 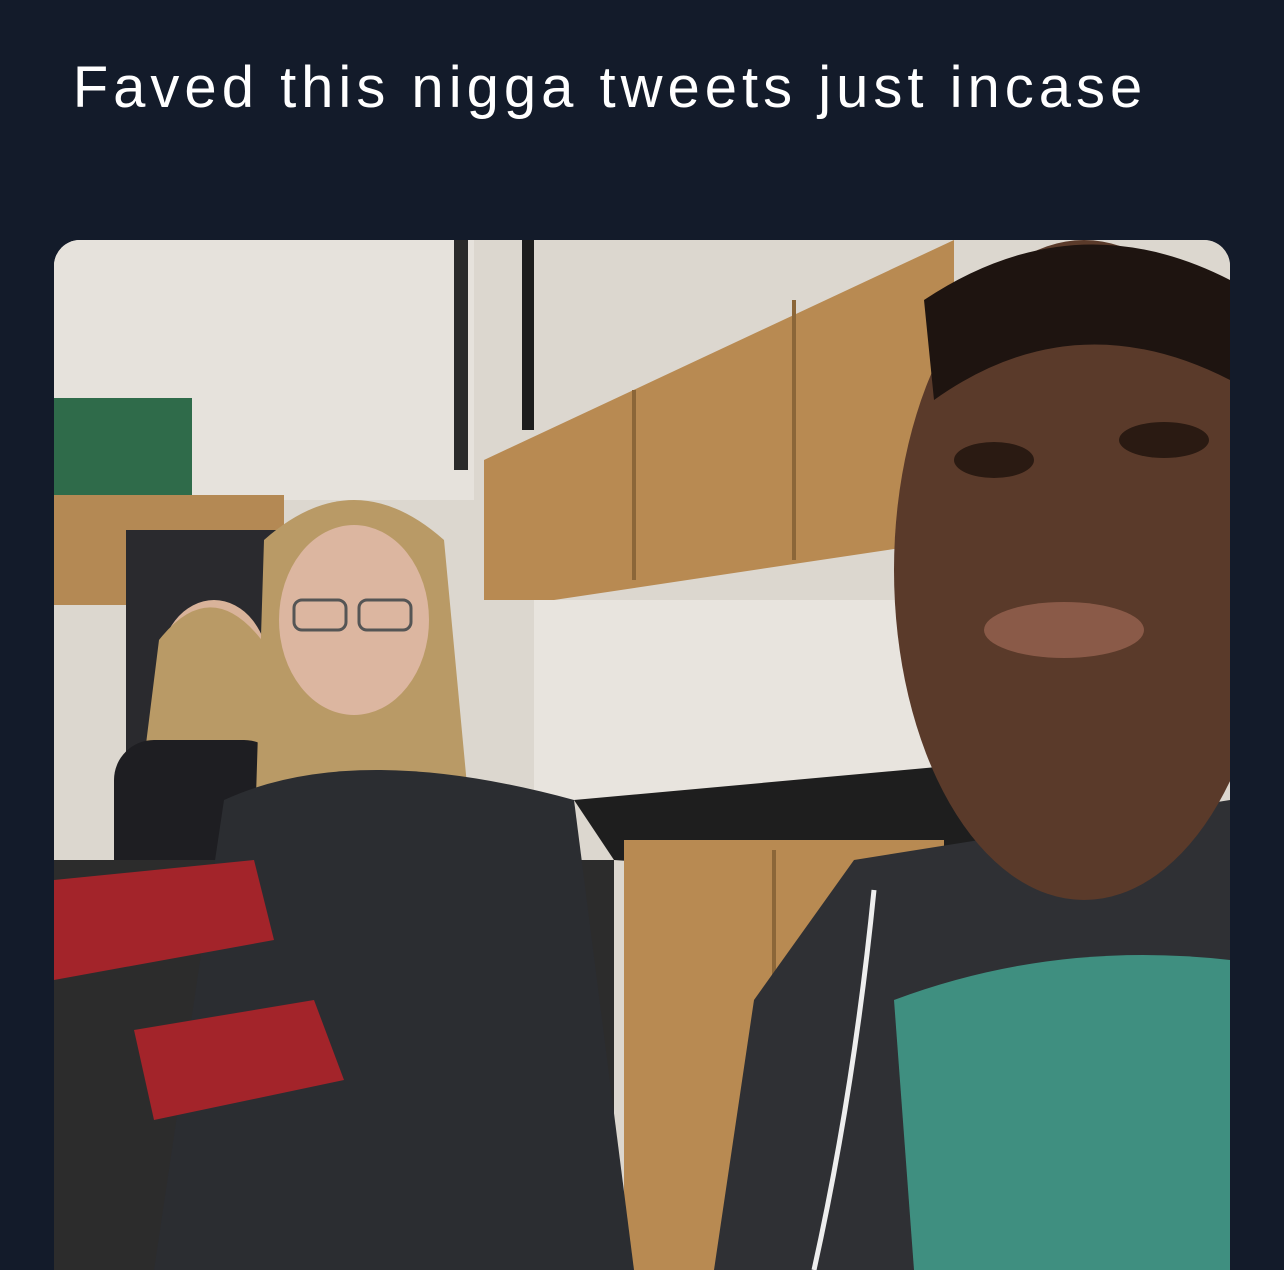 I want to click on meme-caption: Faved this nigga tweets just incase, so click(x=610, y=87).